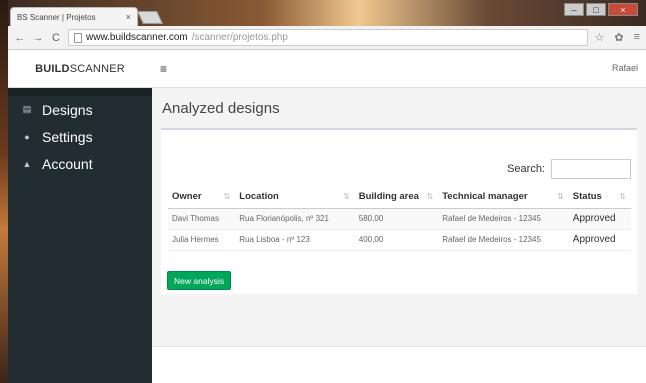 Image resolution: width=646 pixels, height=383 pixels. Describe the element at coordinates (67, 163) in the screenshot. I see `sidebar-item-label: Account` at that location.